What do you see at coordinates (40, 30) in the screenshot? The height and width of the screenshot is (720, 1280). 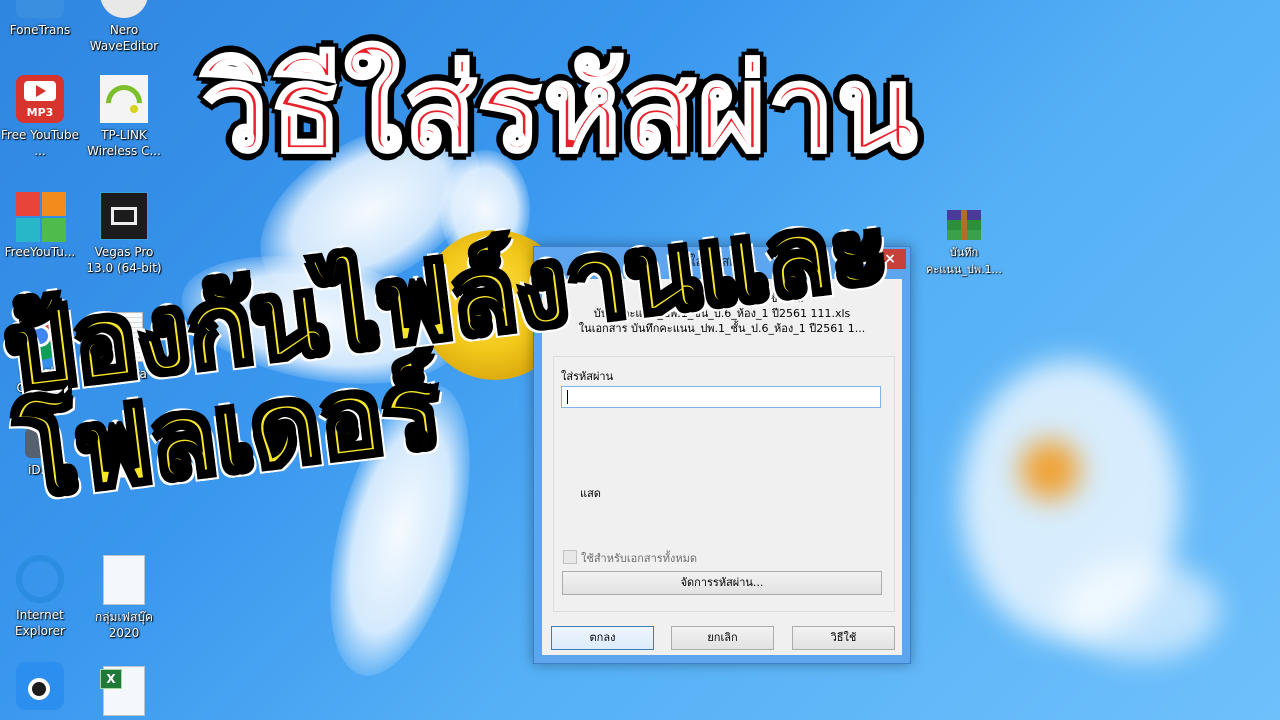 I see `desktop-icon-label: FoneTrans` at bounding box center [40, 30].